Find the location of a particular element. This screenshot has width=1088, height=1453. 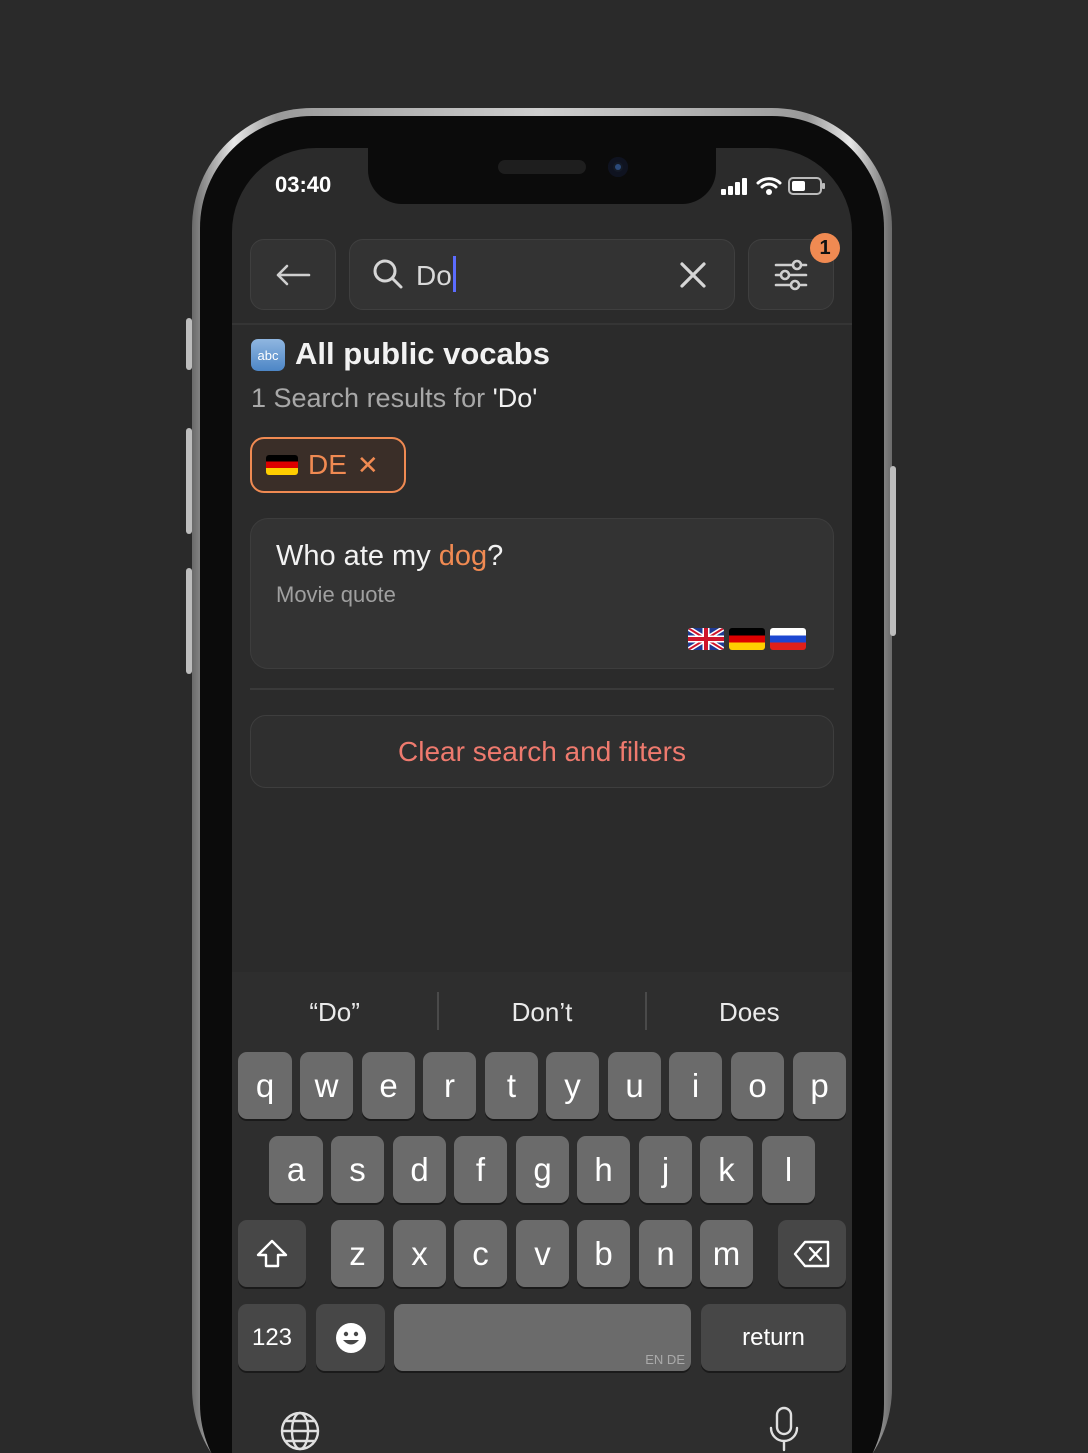

return-key: return is located at coordinates (773, 1337).